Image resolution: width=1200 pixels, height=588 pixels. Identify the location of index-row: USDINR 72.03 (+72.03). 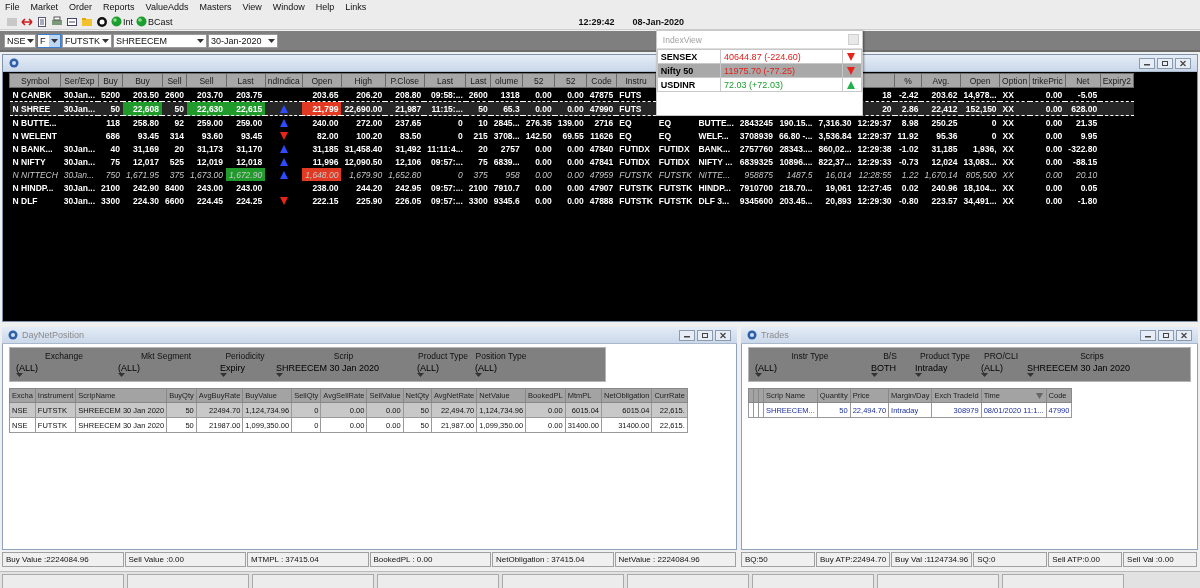
(759, 84).